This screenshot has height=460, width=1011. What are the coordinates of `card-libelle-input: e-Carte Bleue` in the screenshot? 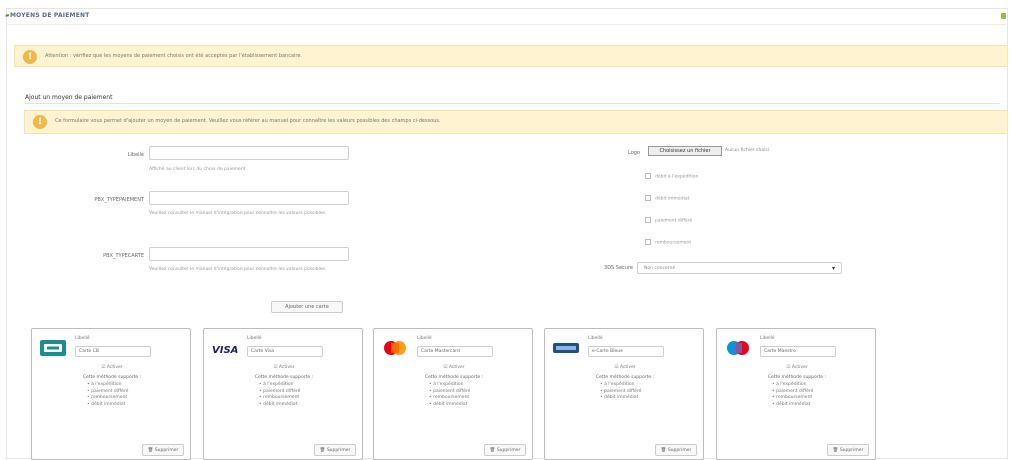 It's located at (626, 351).